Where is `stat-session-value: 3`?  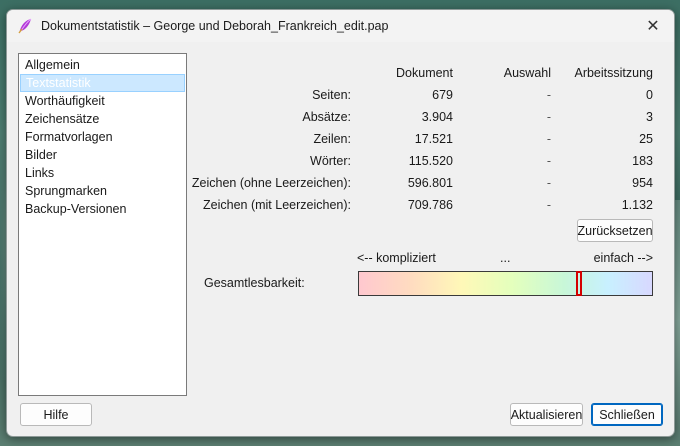
stat-session-value: 3 is located at coordinates (649, 117).